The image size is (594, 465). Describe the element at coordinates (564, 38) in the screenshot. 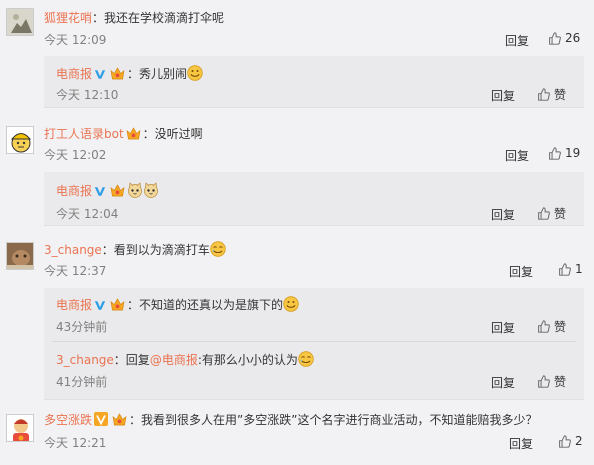

I see `like-button: 26` at that location.